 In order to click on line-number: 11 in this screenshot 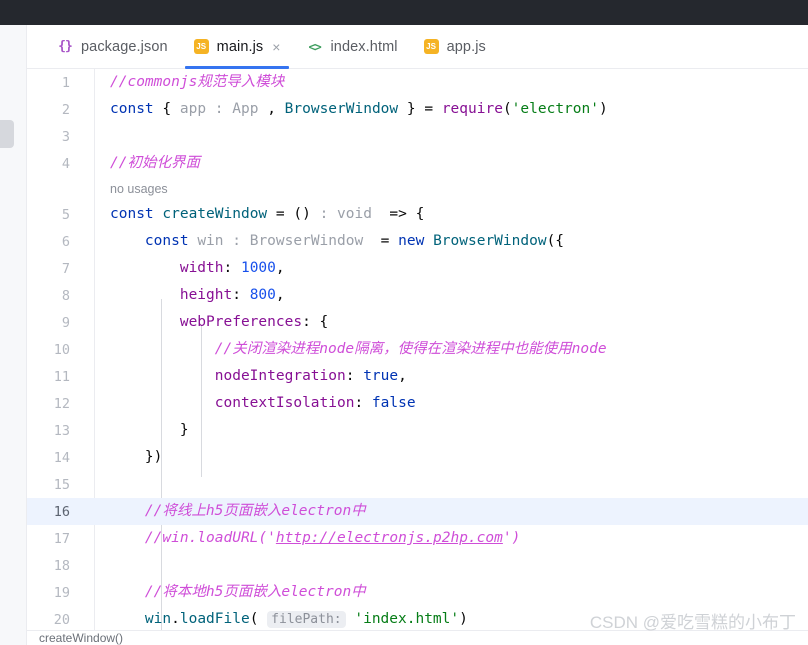, I will do `click(61, 376)`.